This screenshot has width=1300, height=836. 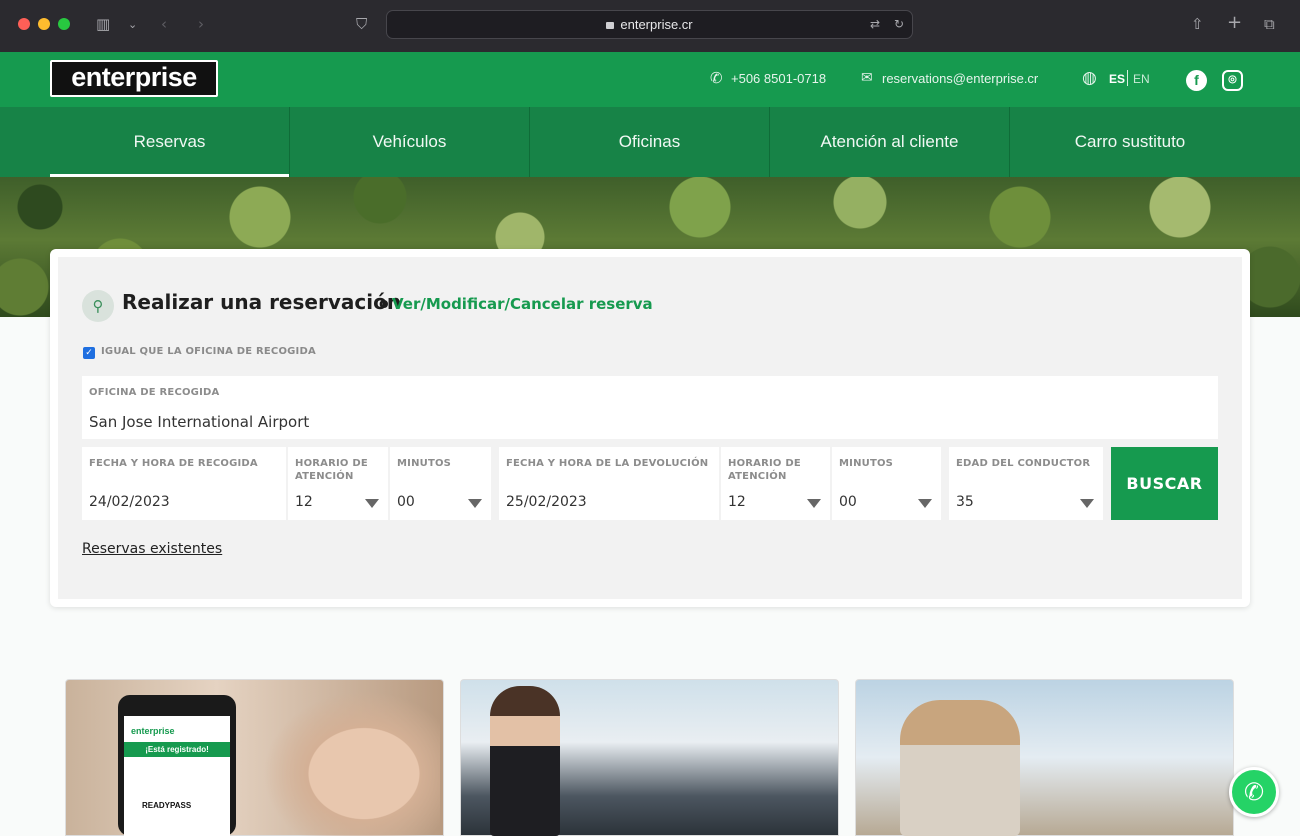 What do you see at coordinates (345, 758) in the screenshot?
I see `promo-photo-woman` at bounding box center [345, 758].